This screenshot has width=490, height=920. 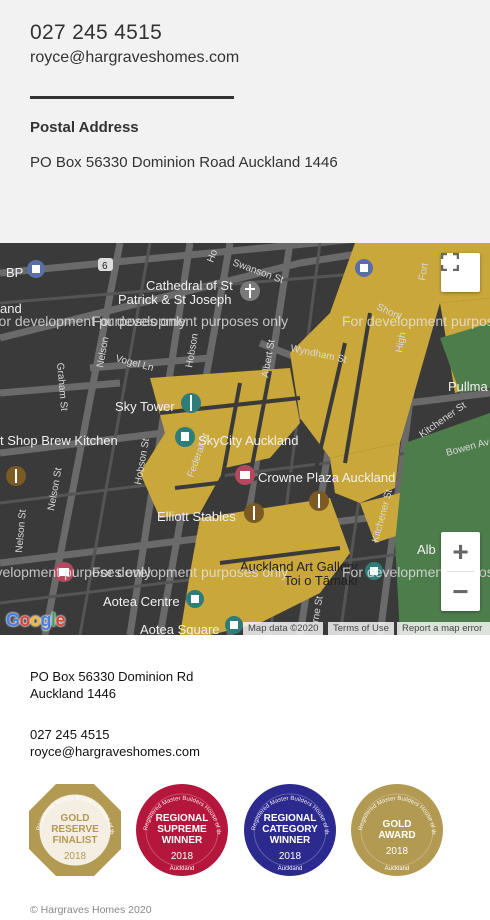 What do you see at coordinates (112, 676) in the screenshot?
I see `footer-address-line1: PO Box 56330 Dominion Rd` at bounding box center [112, 676].